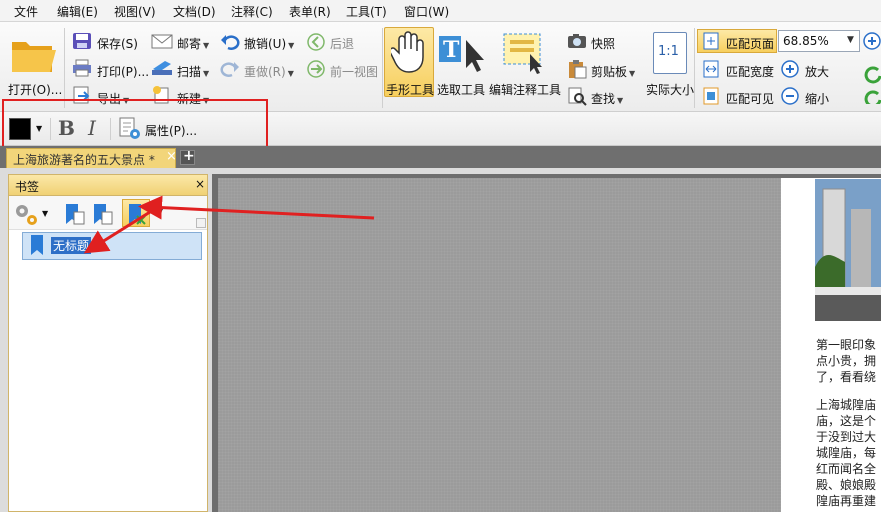 This screenshot has height=512, width=881. What do you see at coordinates (256, 207) in the screenshot?
I see `arrow-to-bookmark-button` at bounding box center [256, 207].